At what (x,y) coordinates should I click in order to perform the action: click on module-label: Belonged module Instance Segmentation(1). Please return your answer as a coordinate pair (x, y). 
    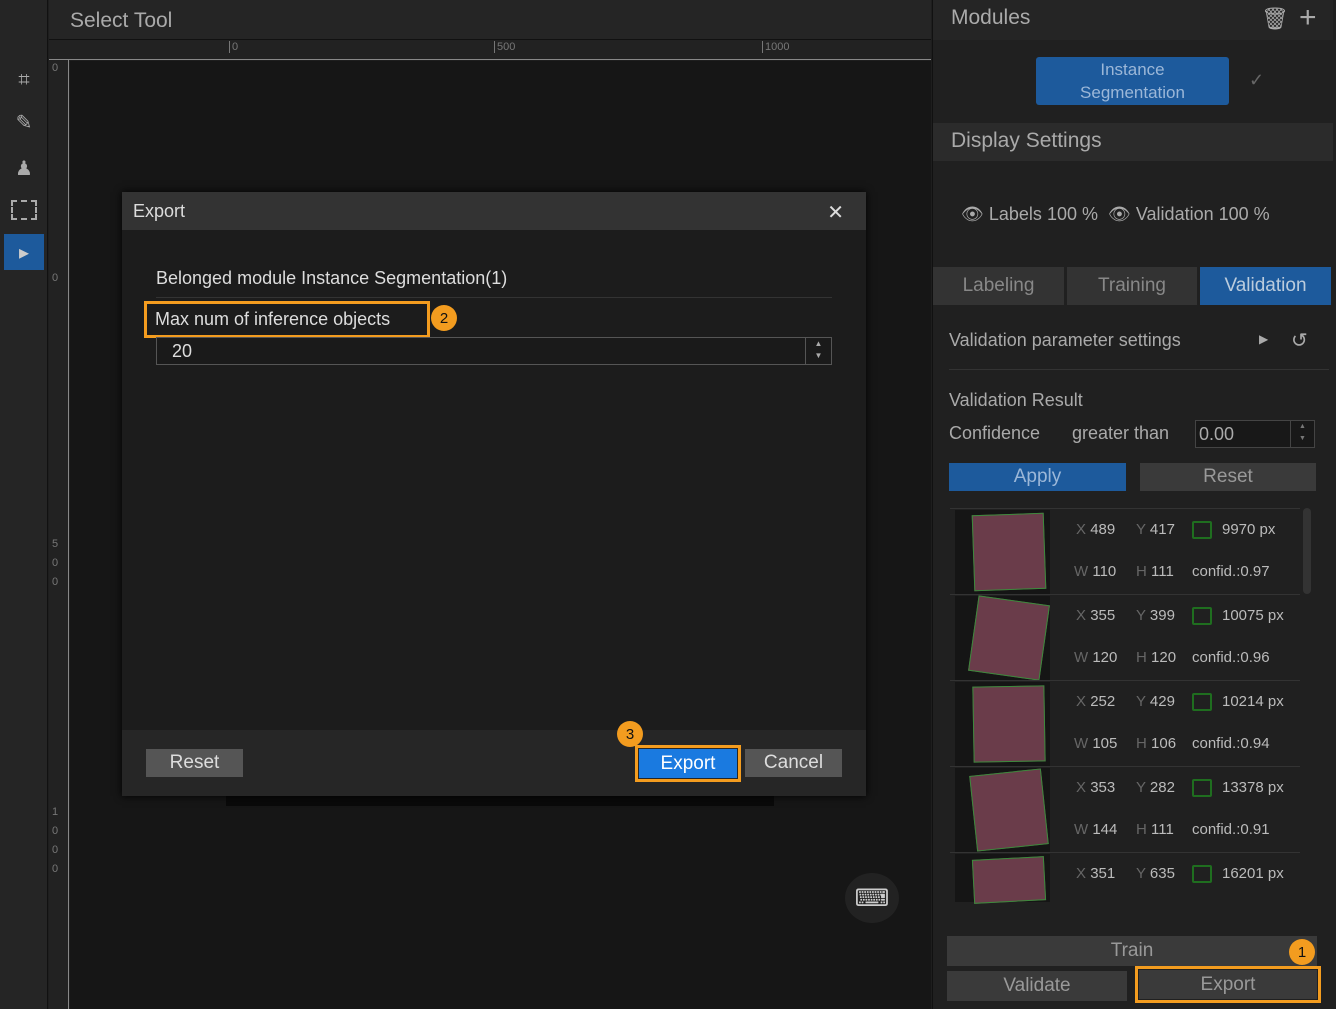
    Looking at the image, I should click on (494, 283).